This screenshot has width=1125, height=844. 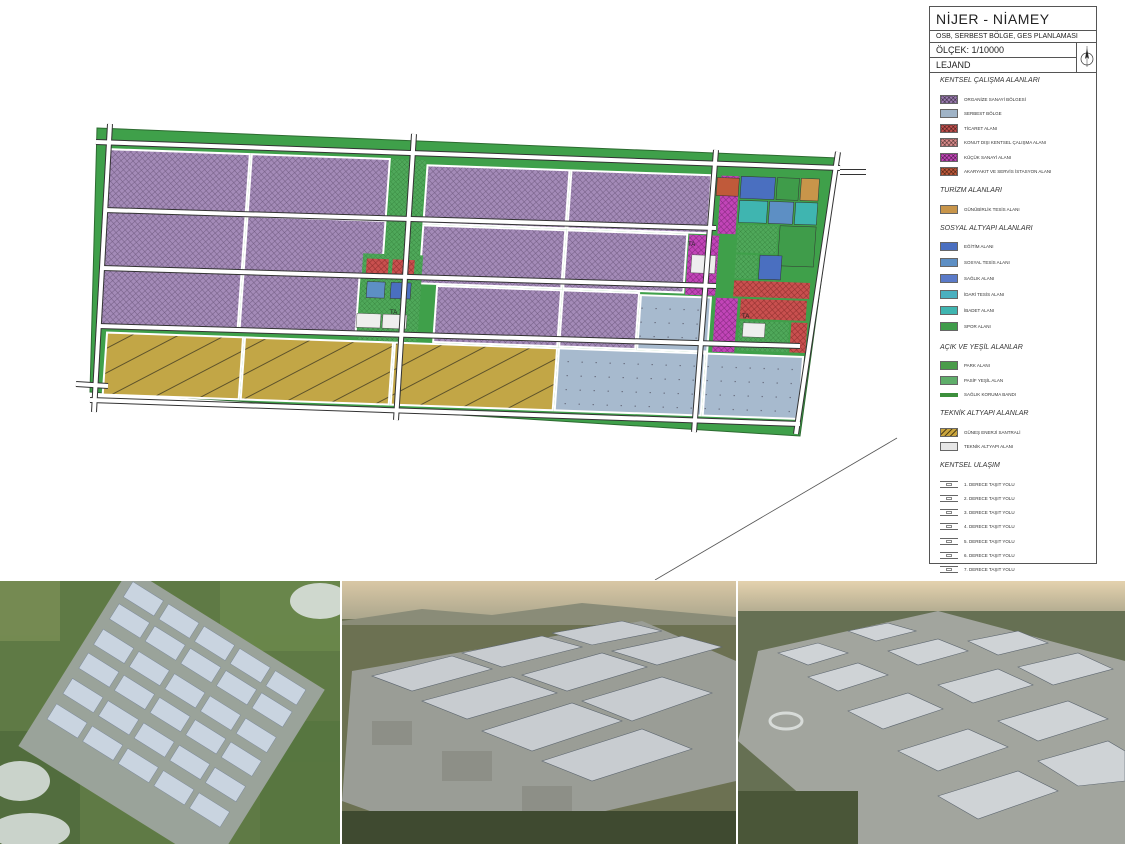 What do you see at coordinates (1003, 50) in the screenshot?
I see `legend-scale: ÖLÇEK: 1/10000` at bounding box center [1003, 50].